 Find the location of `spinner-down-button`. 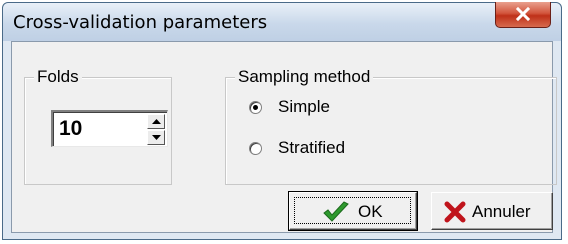

spinner-down-button is located at coordinates (156, 137).